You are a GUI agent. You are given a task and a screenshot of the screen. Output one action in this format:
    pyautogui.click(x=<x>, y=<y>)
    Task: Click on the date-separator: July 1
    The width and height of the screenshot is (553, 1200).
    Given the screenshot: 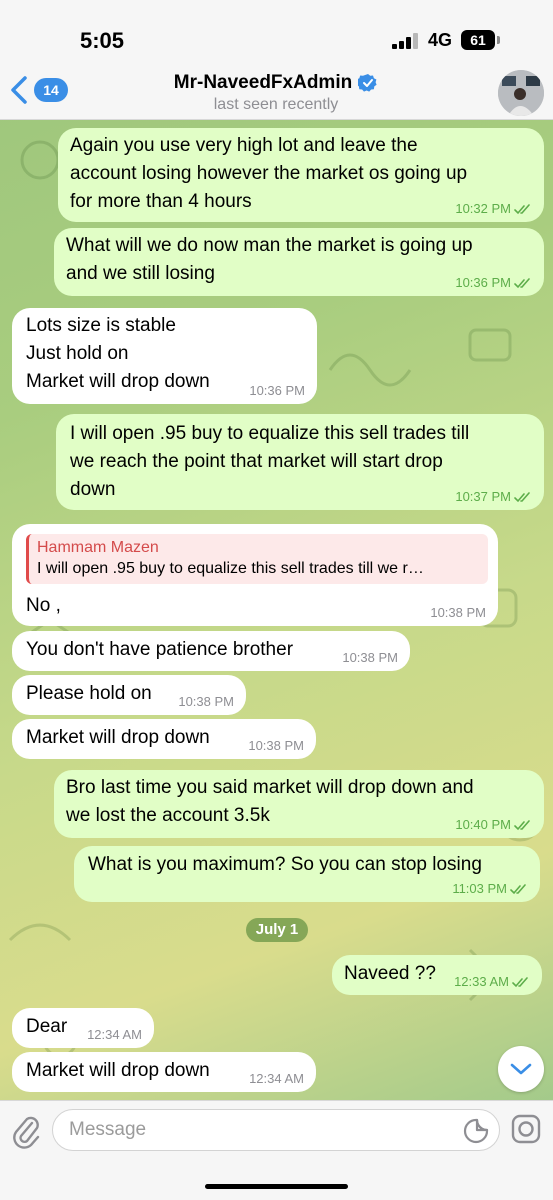 What is the action you would take?
    pyautogui.click(x=277, y=930)
    